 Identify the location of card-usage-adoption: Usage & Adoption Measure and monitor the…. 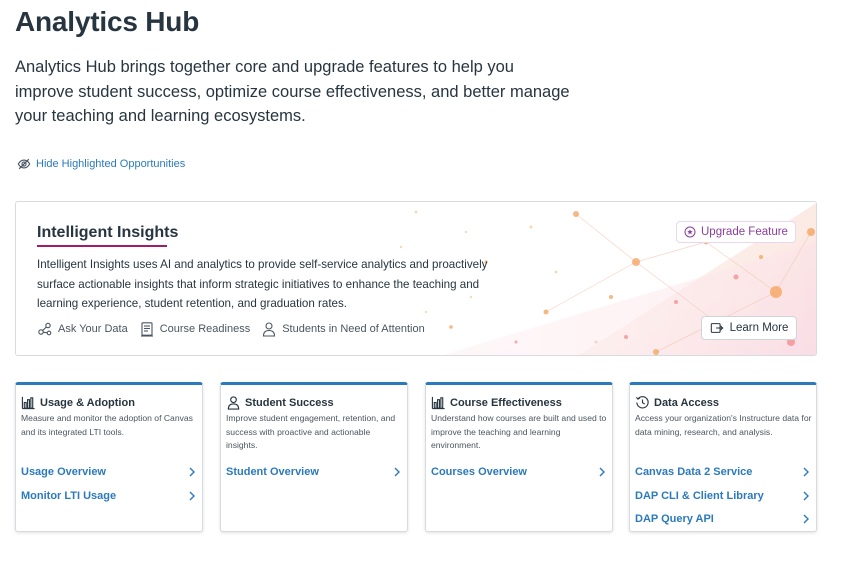
(109, 457).